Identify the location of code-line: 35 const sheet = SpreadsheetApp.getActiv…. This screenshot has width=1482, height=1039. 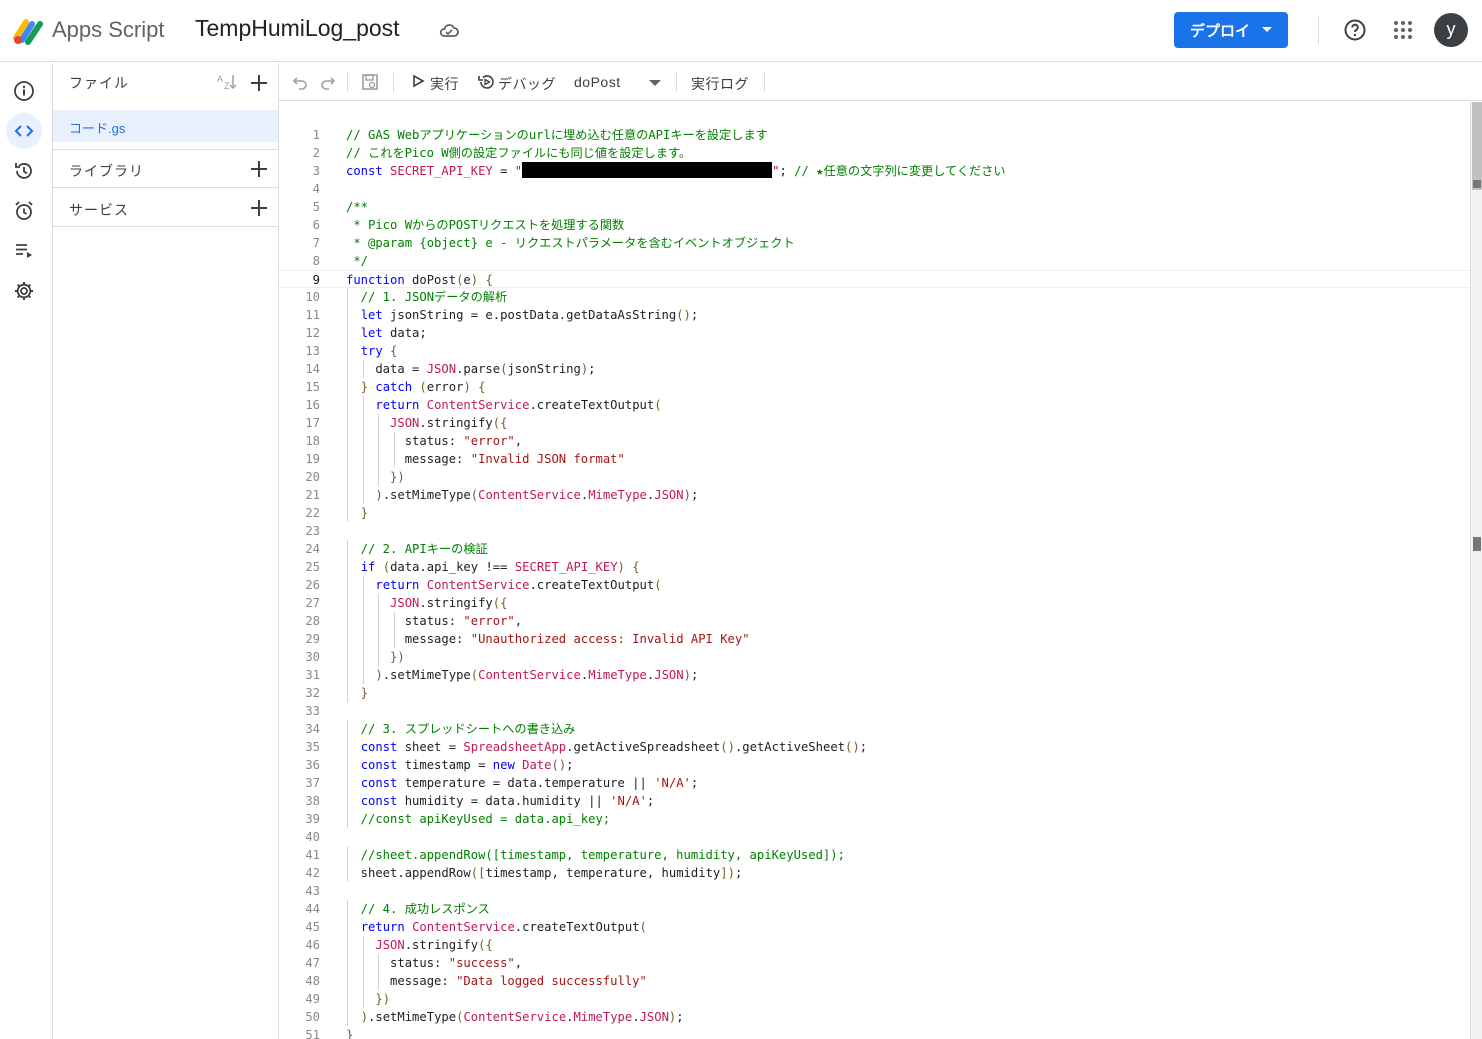
(874, 747).